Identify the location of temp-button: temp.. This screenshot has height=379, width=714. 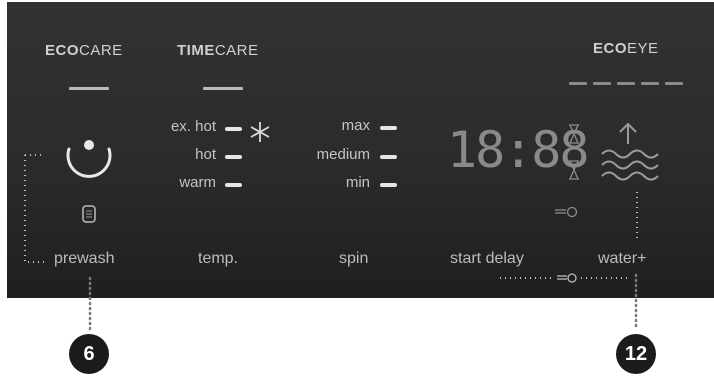
(218, 259).